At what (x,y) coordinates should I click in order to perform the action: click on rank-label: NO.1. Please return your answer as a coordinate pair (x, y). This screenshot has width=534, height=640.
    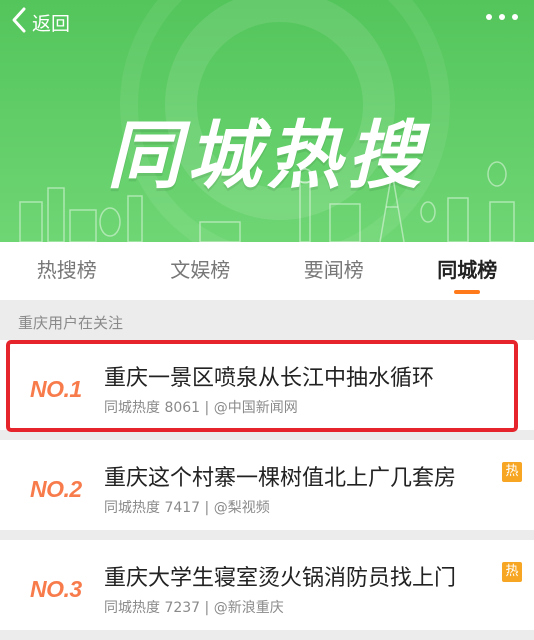
    Looking at the image, I should click on (56, 389).